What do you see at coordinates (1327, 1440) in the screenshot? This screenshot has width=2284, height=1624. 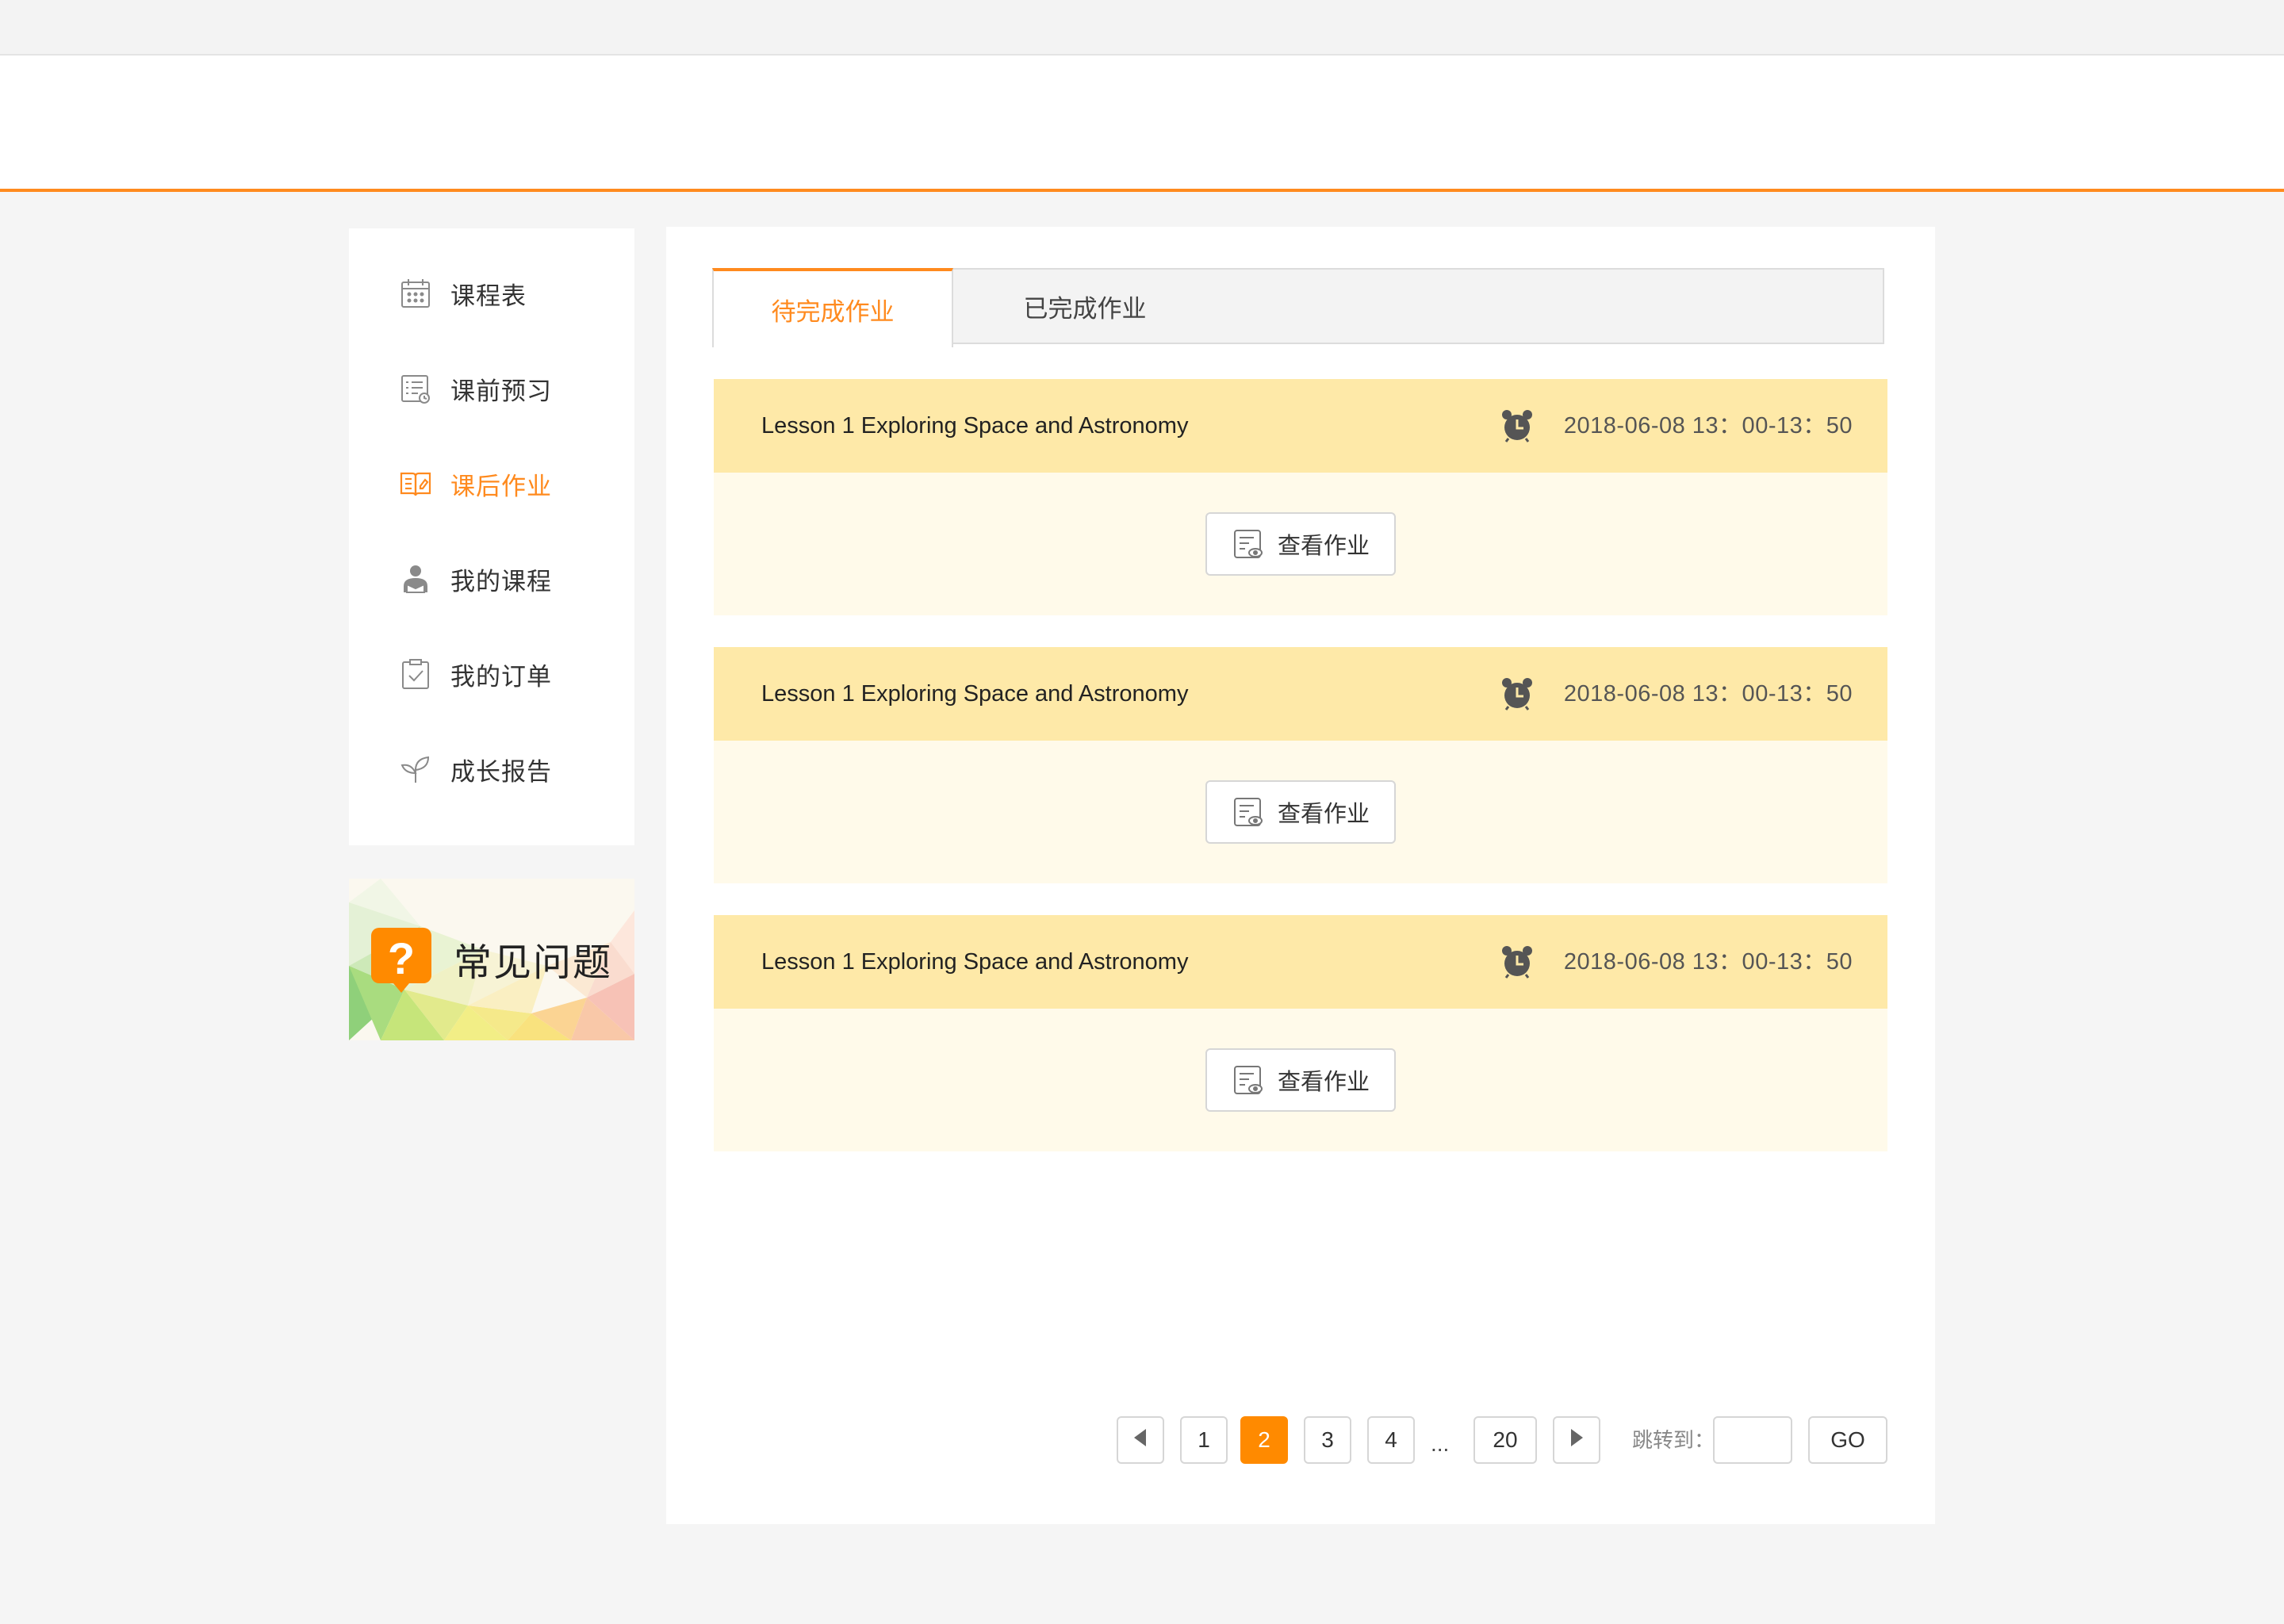 I see `pagination-page: 3` at bounding box center [1327, 1440].